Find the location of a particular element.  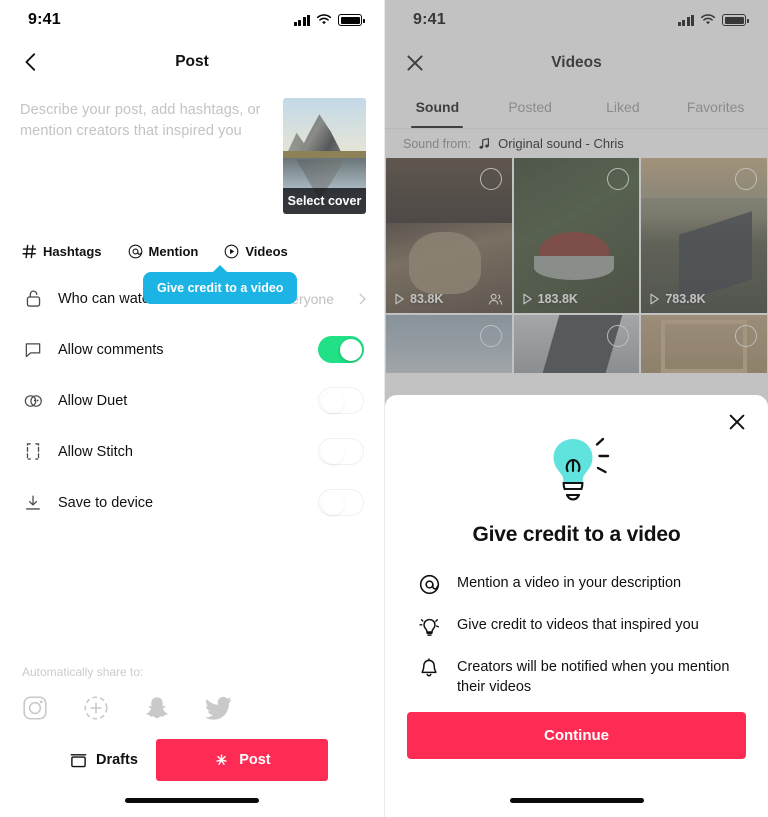

drafts-button: Drafts is located at coordinates (80, 760).